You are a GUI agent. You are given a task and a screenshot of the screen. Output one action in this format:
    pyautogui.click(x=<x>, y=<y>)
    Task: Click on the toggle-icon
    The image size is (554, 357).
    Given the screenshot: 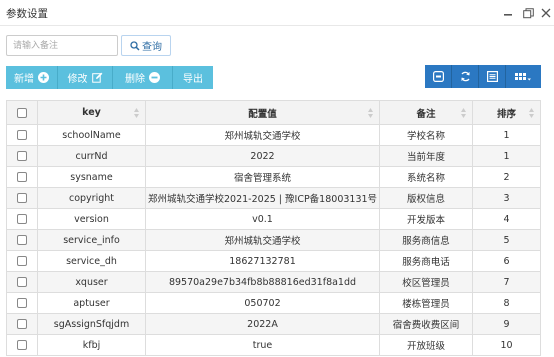 What is the action you would take?
    pyautogui.click(x=438, y=76)
    